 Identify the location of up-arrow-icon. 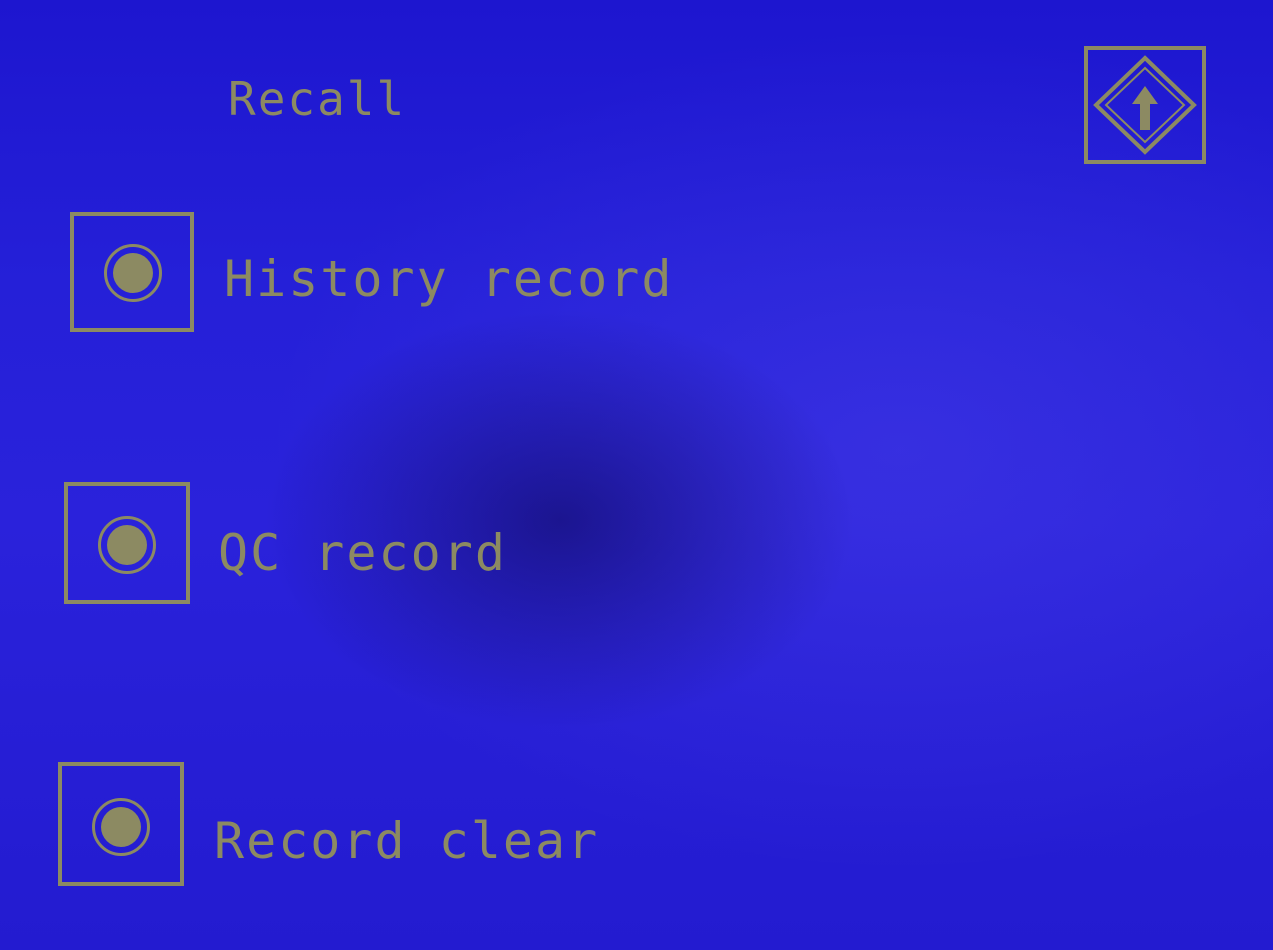
(1145, 105).